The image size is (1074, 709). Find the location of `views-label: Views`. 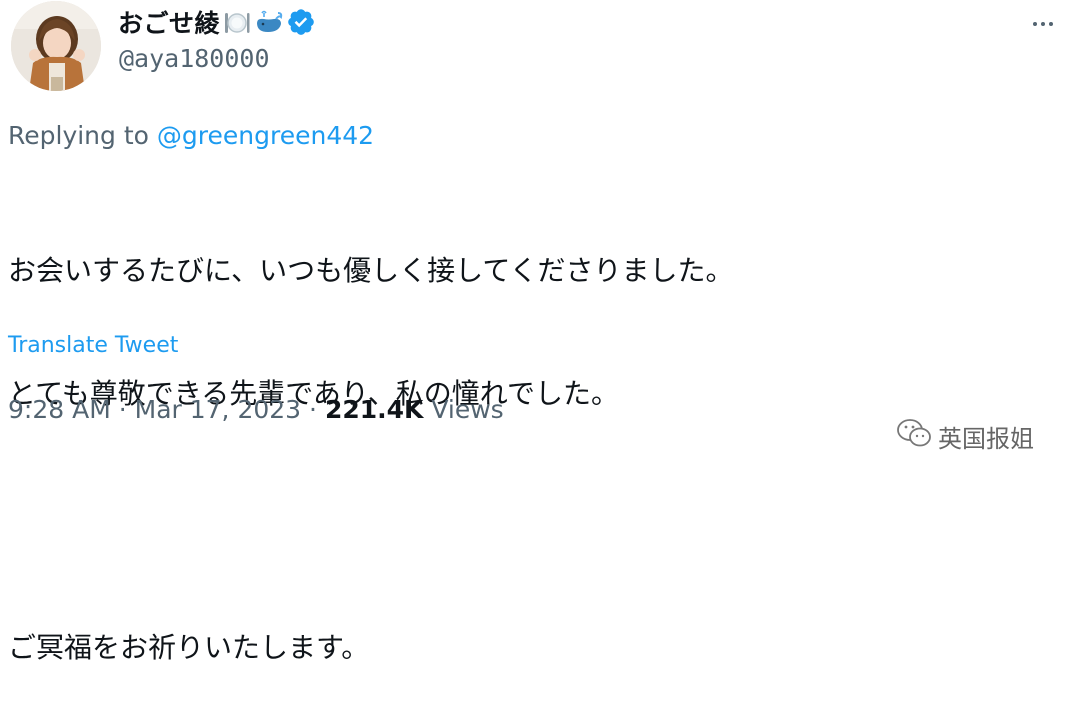

views-label: Views is located at coordinates (467, 409).